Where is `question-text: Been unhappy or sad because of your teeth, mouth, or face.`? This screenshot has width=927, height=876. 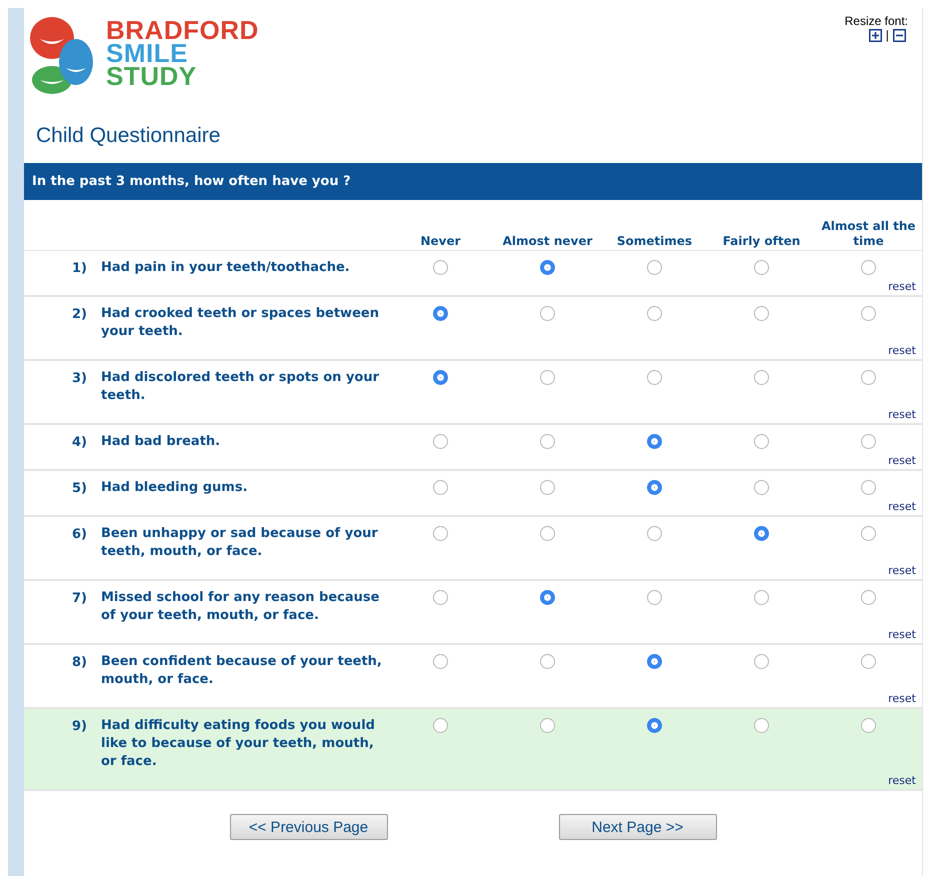
question-text: Been unhappy or sad because of your teeth, mouth, or face. is located at coordinates (239, 543).